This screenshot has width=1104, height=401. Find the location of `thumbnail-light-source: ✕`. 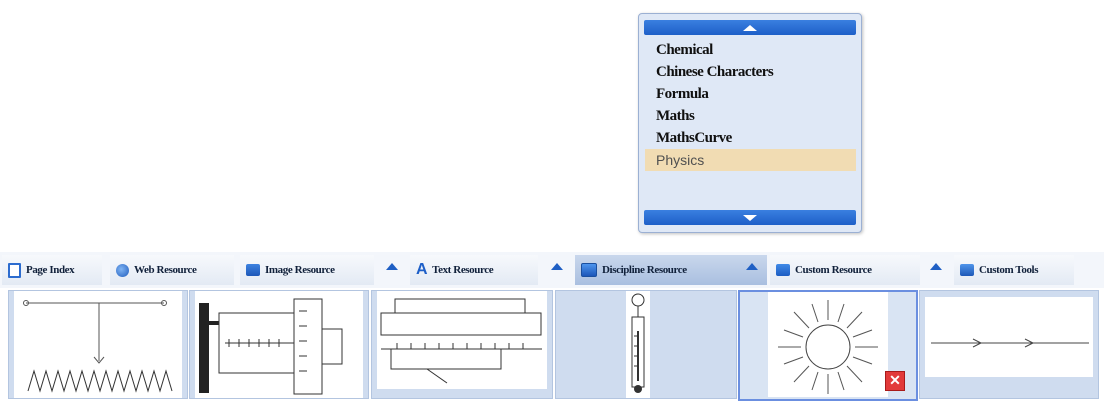

thumbnail-light-source: ✕ is located at coordinates (828, 345).